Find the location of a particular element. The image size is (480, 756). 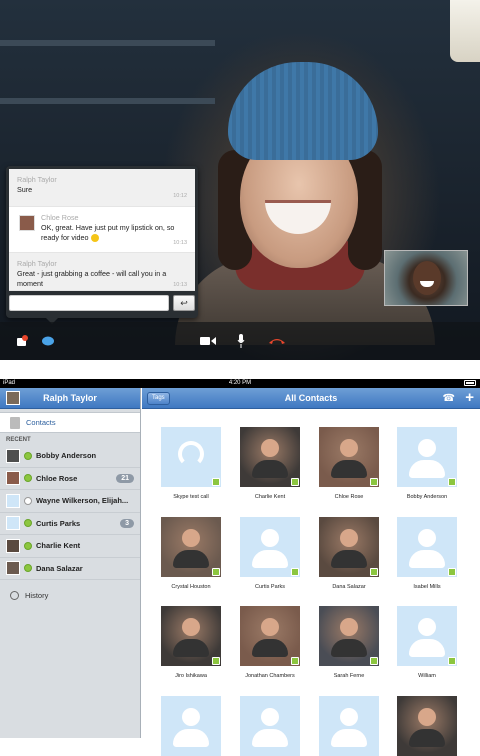

dial-pad-icon: ☎ is located at coordinates (449, 398).